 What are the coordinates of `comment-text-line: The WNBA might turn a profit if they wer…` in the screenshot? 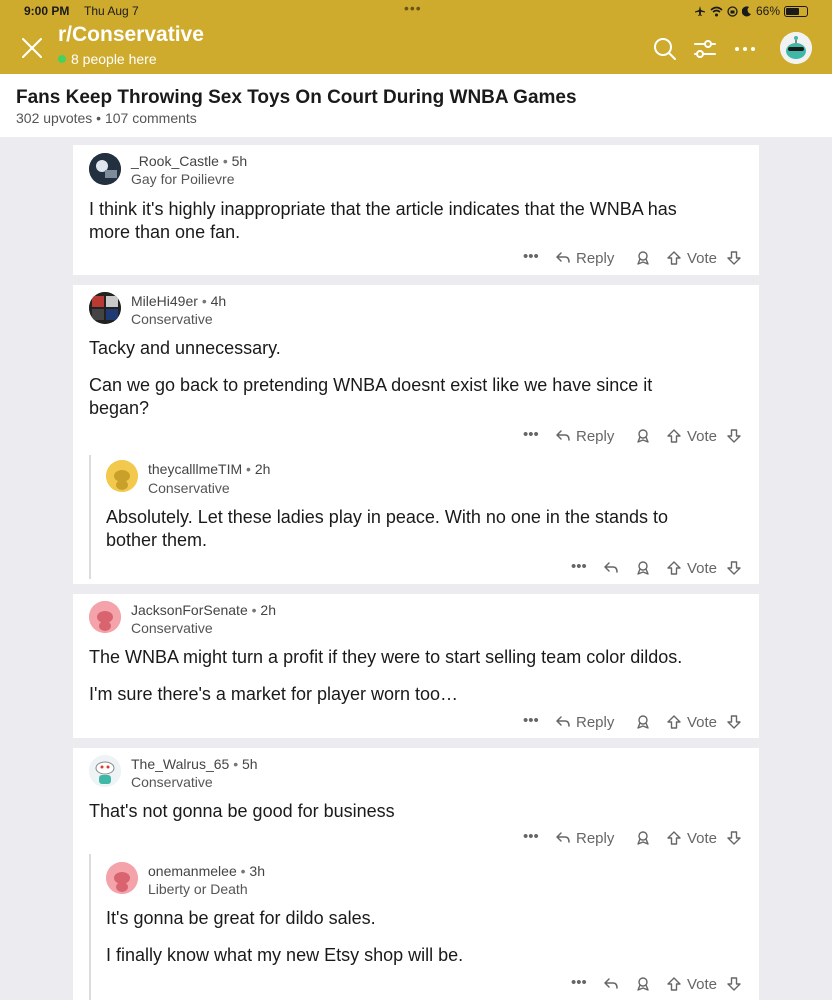 It's located at (386, 657).